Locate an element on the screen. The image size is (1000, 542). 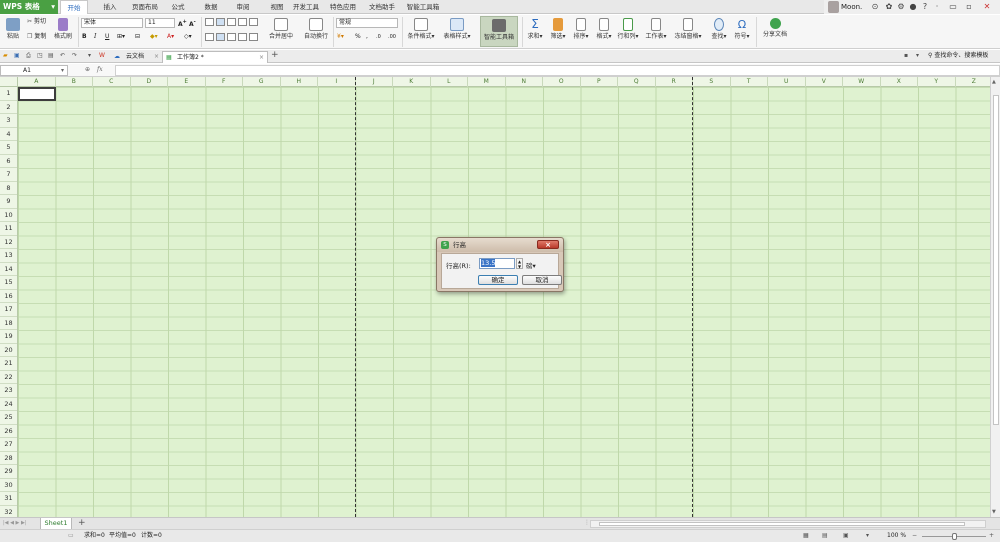
bold-button: B is located at coordinates (84, 37).